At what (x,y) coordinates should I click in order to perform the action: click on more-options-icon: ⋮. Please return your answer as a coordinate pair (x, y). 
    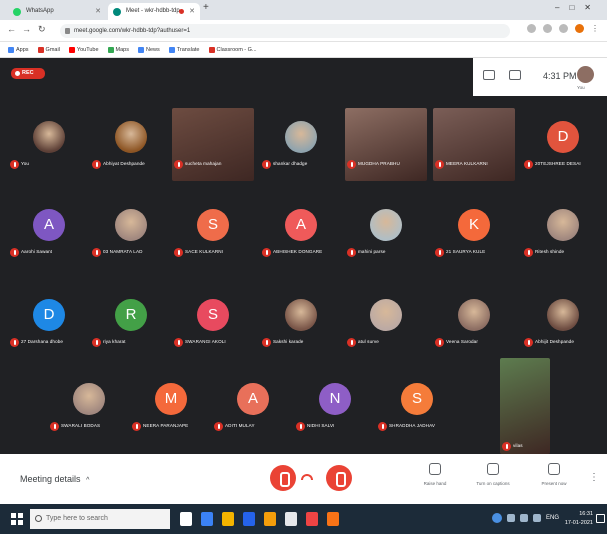
    Looking at the image, I should click on (594, 477).